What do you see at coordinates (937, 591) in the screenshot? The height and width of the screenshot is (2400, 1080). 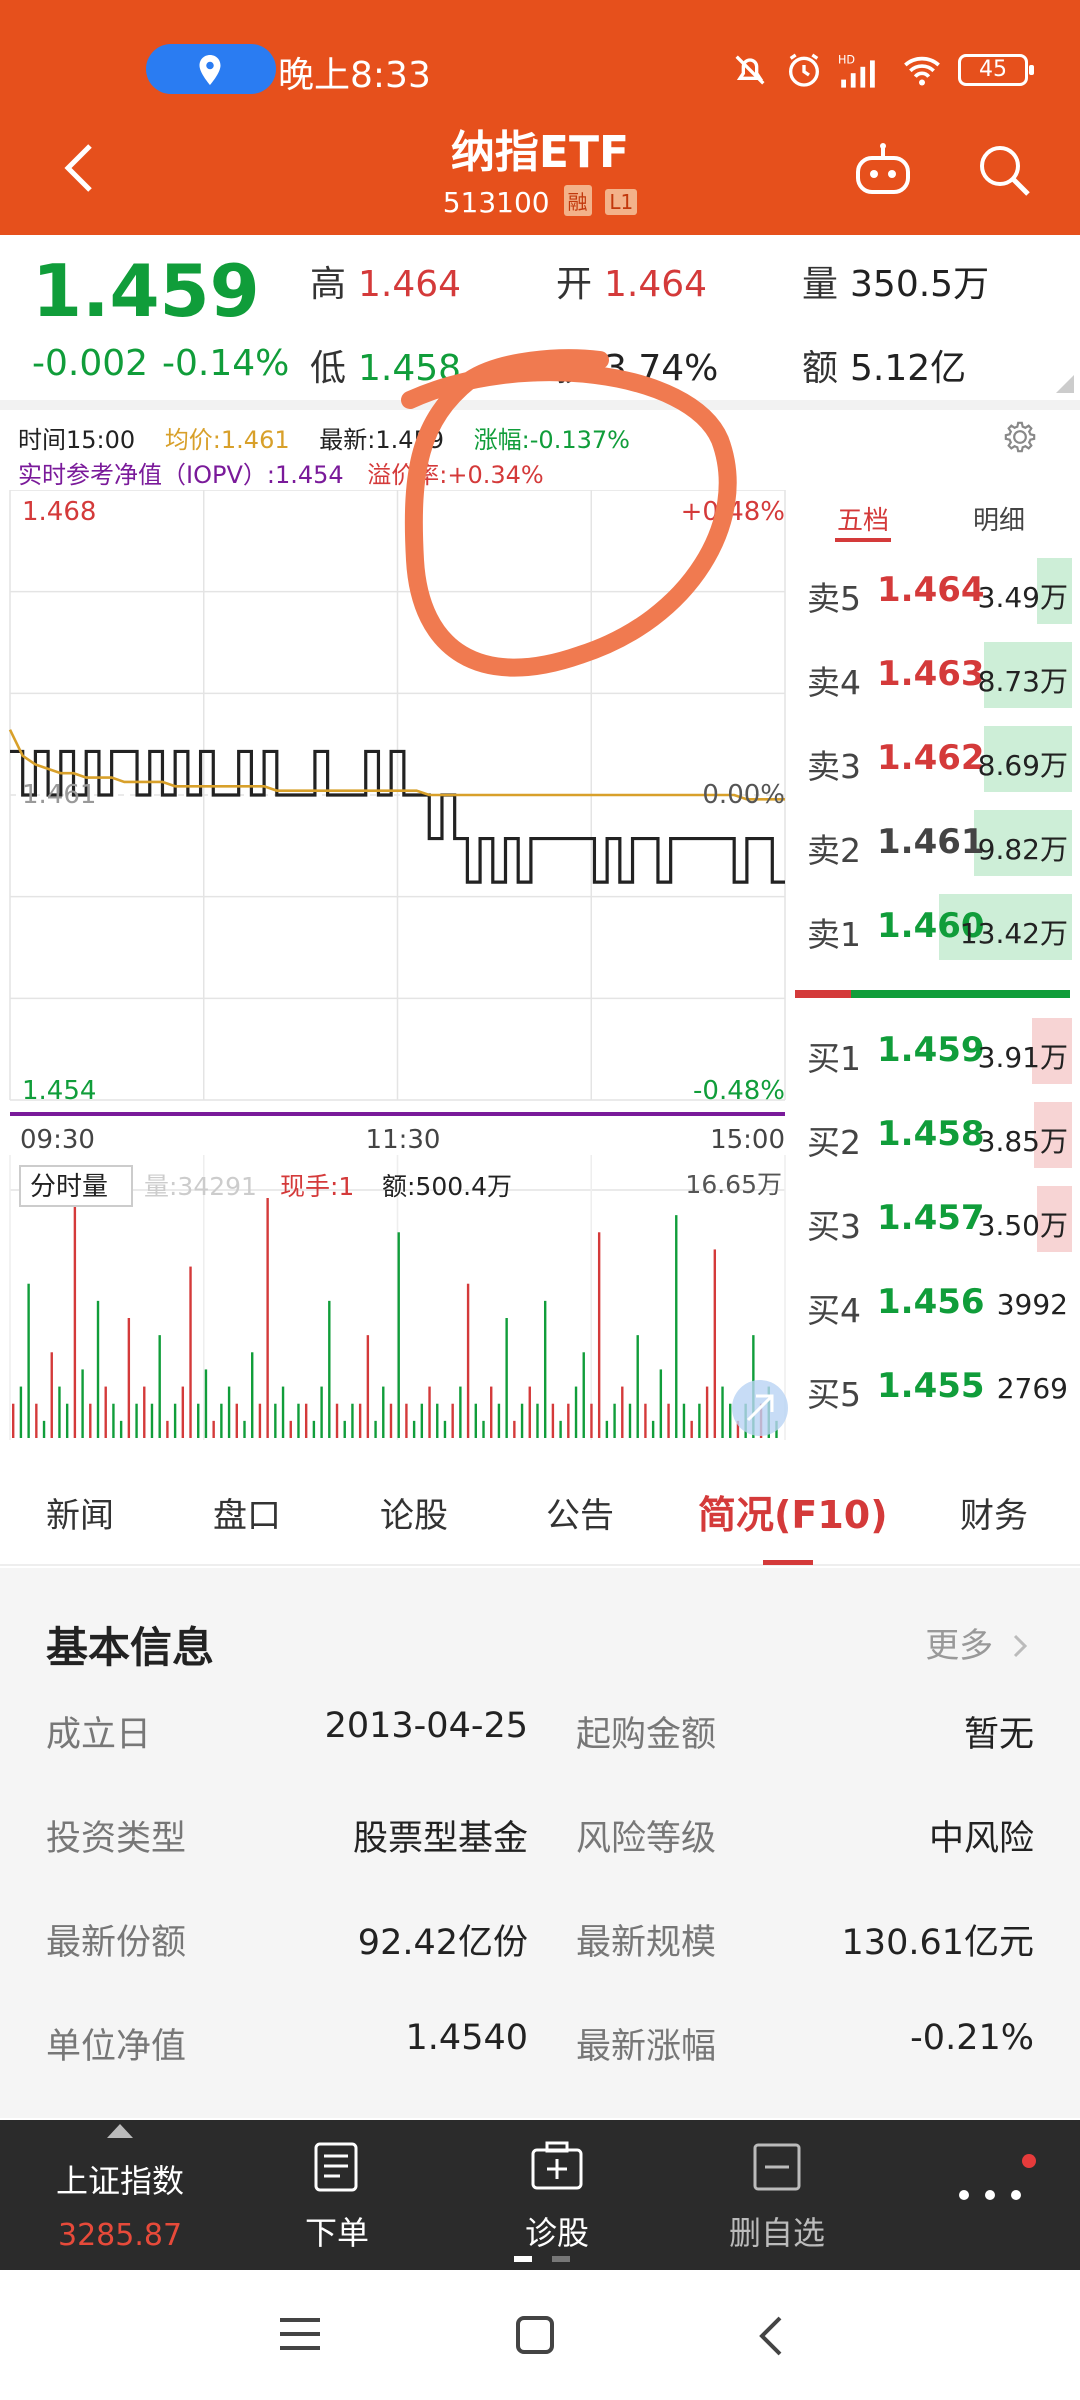 I see `ask-row: 卖5 1.464 3.49万` at bounding box center [937, 591].